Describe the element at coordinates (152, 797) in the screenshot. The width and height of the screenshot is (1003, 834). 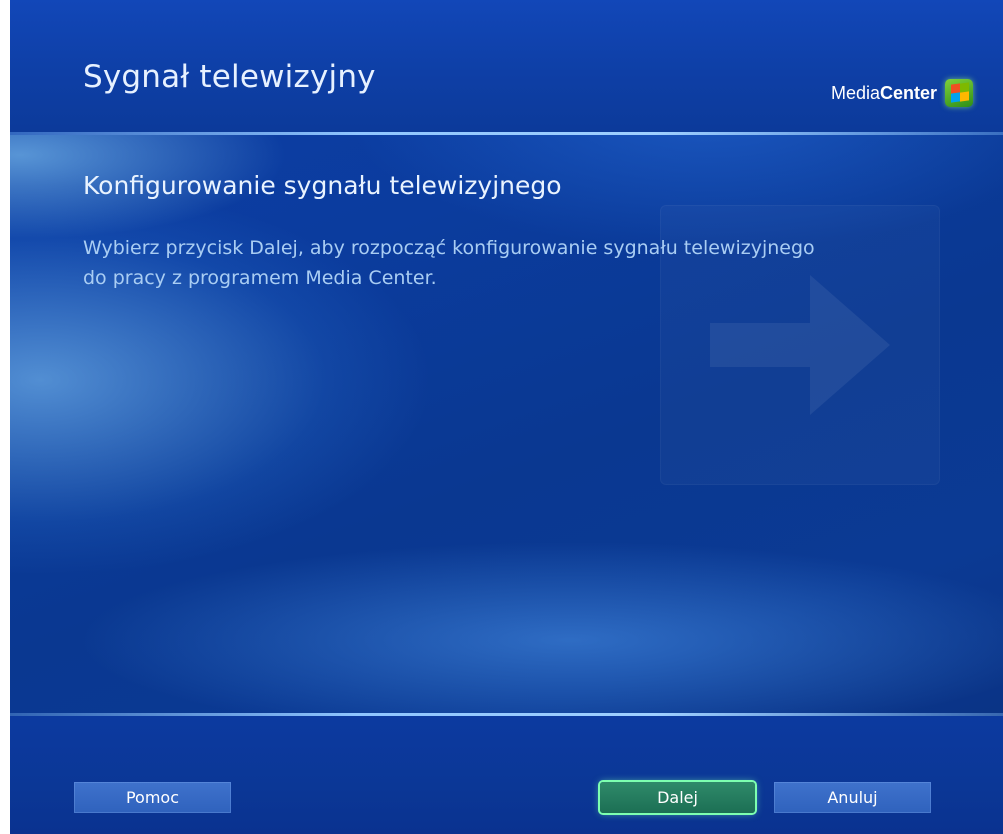
I see `help-button: Pomoc` at that location.